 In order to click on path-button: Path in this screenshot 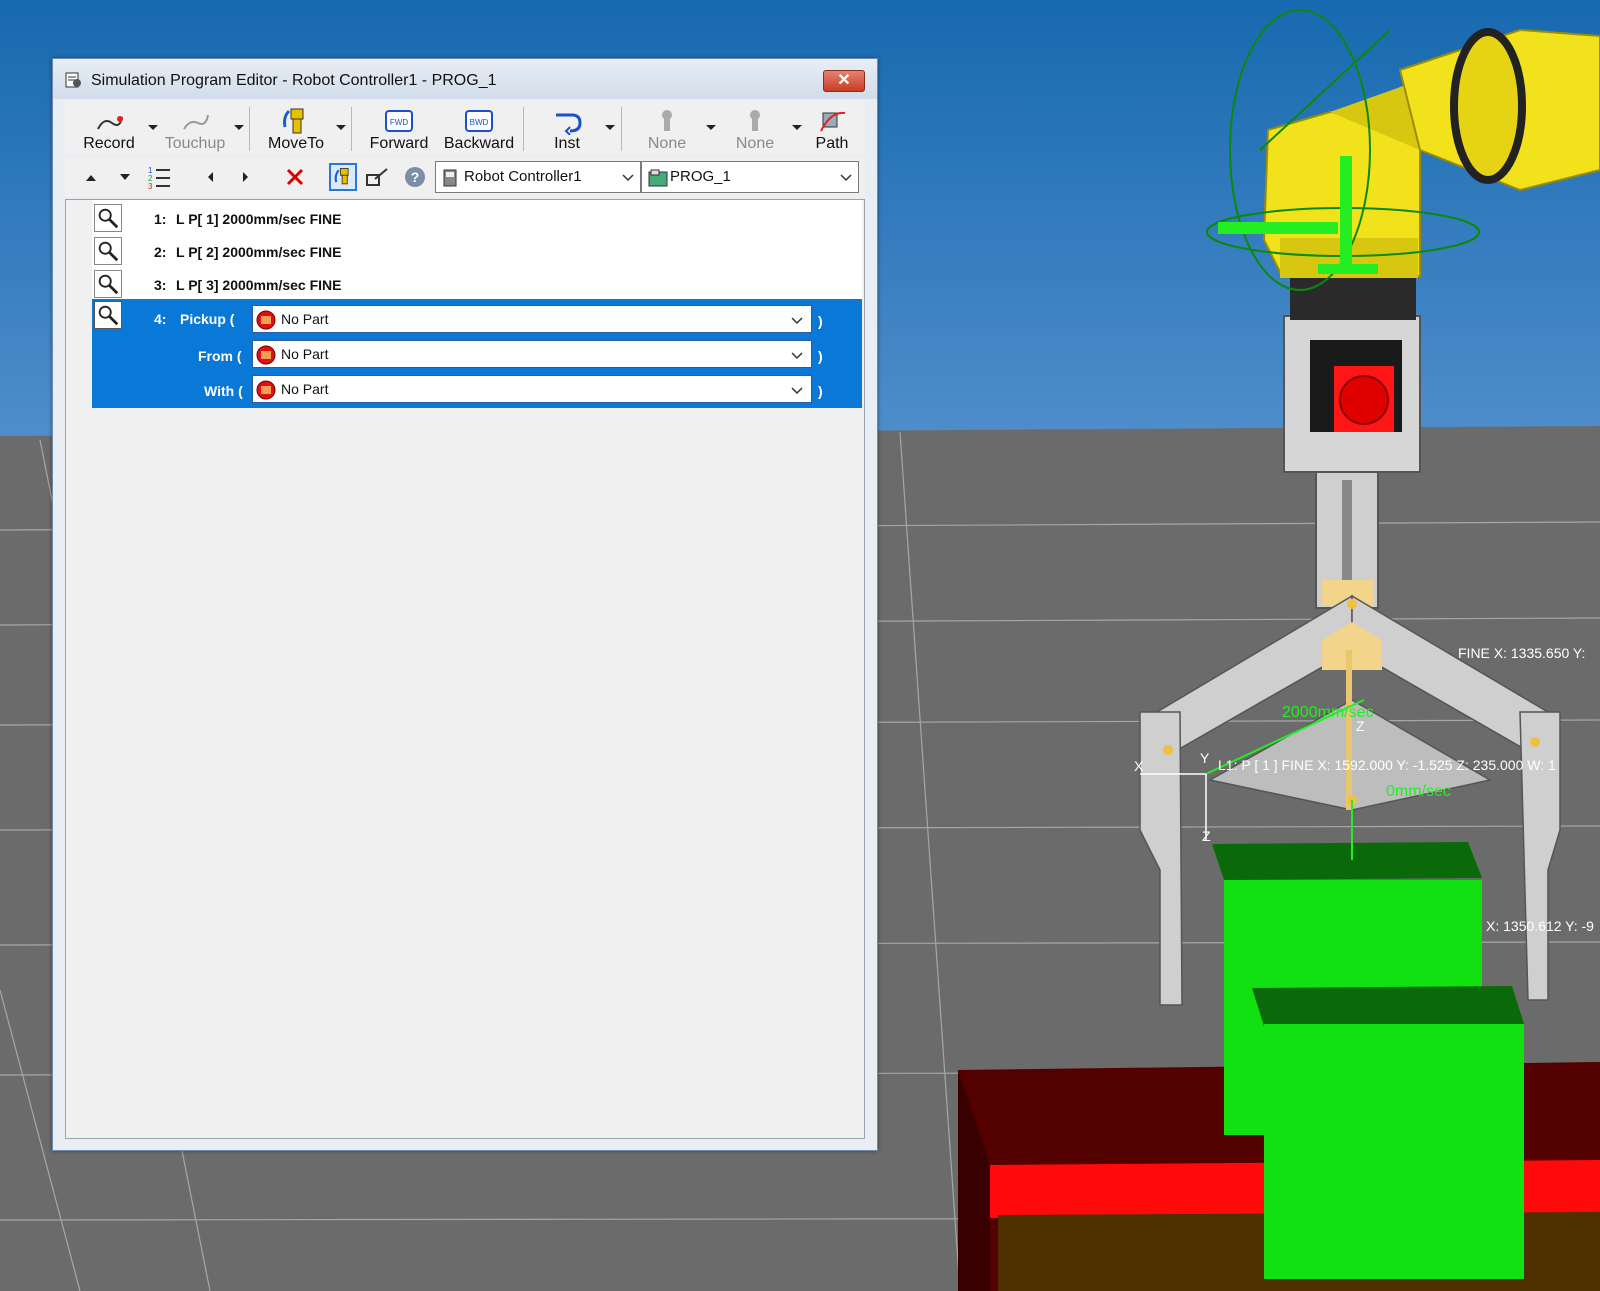, I will do `click(832, 128)`.